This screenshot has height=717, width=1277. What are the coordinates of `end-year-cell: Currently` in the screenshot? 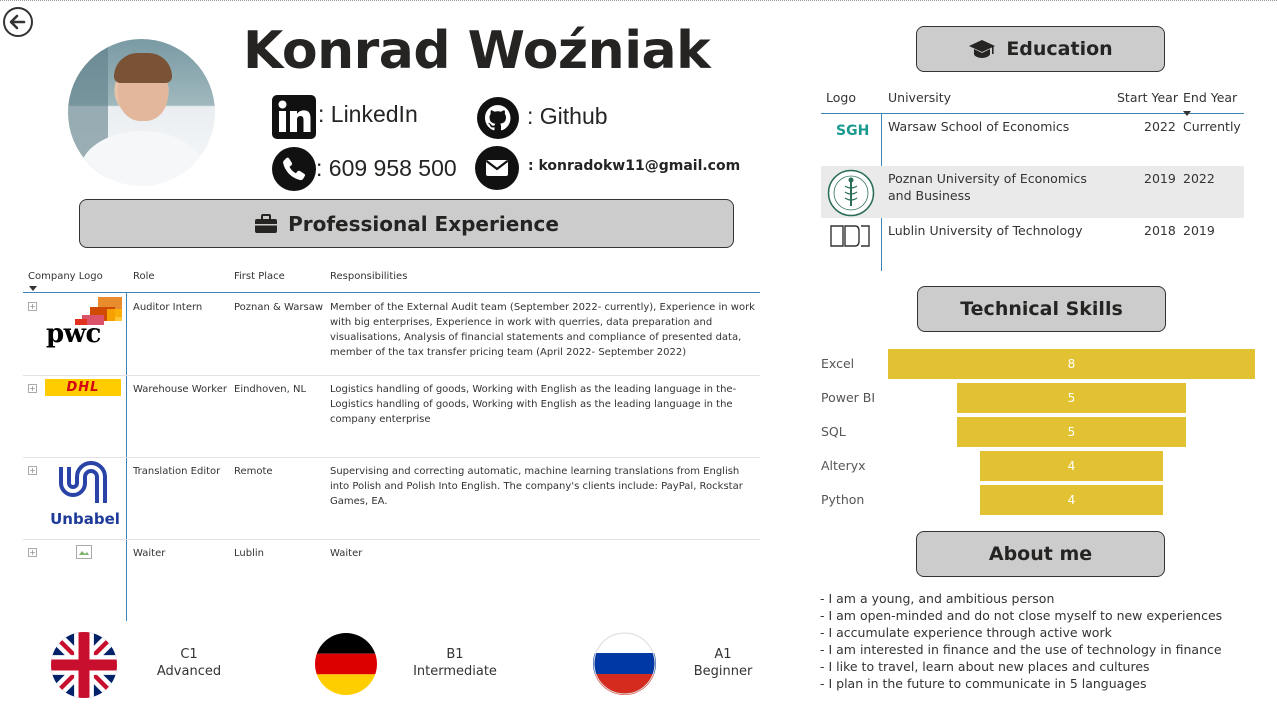 It's located at (1212, 126).